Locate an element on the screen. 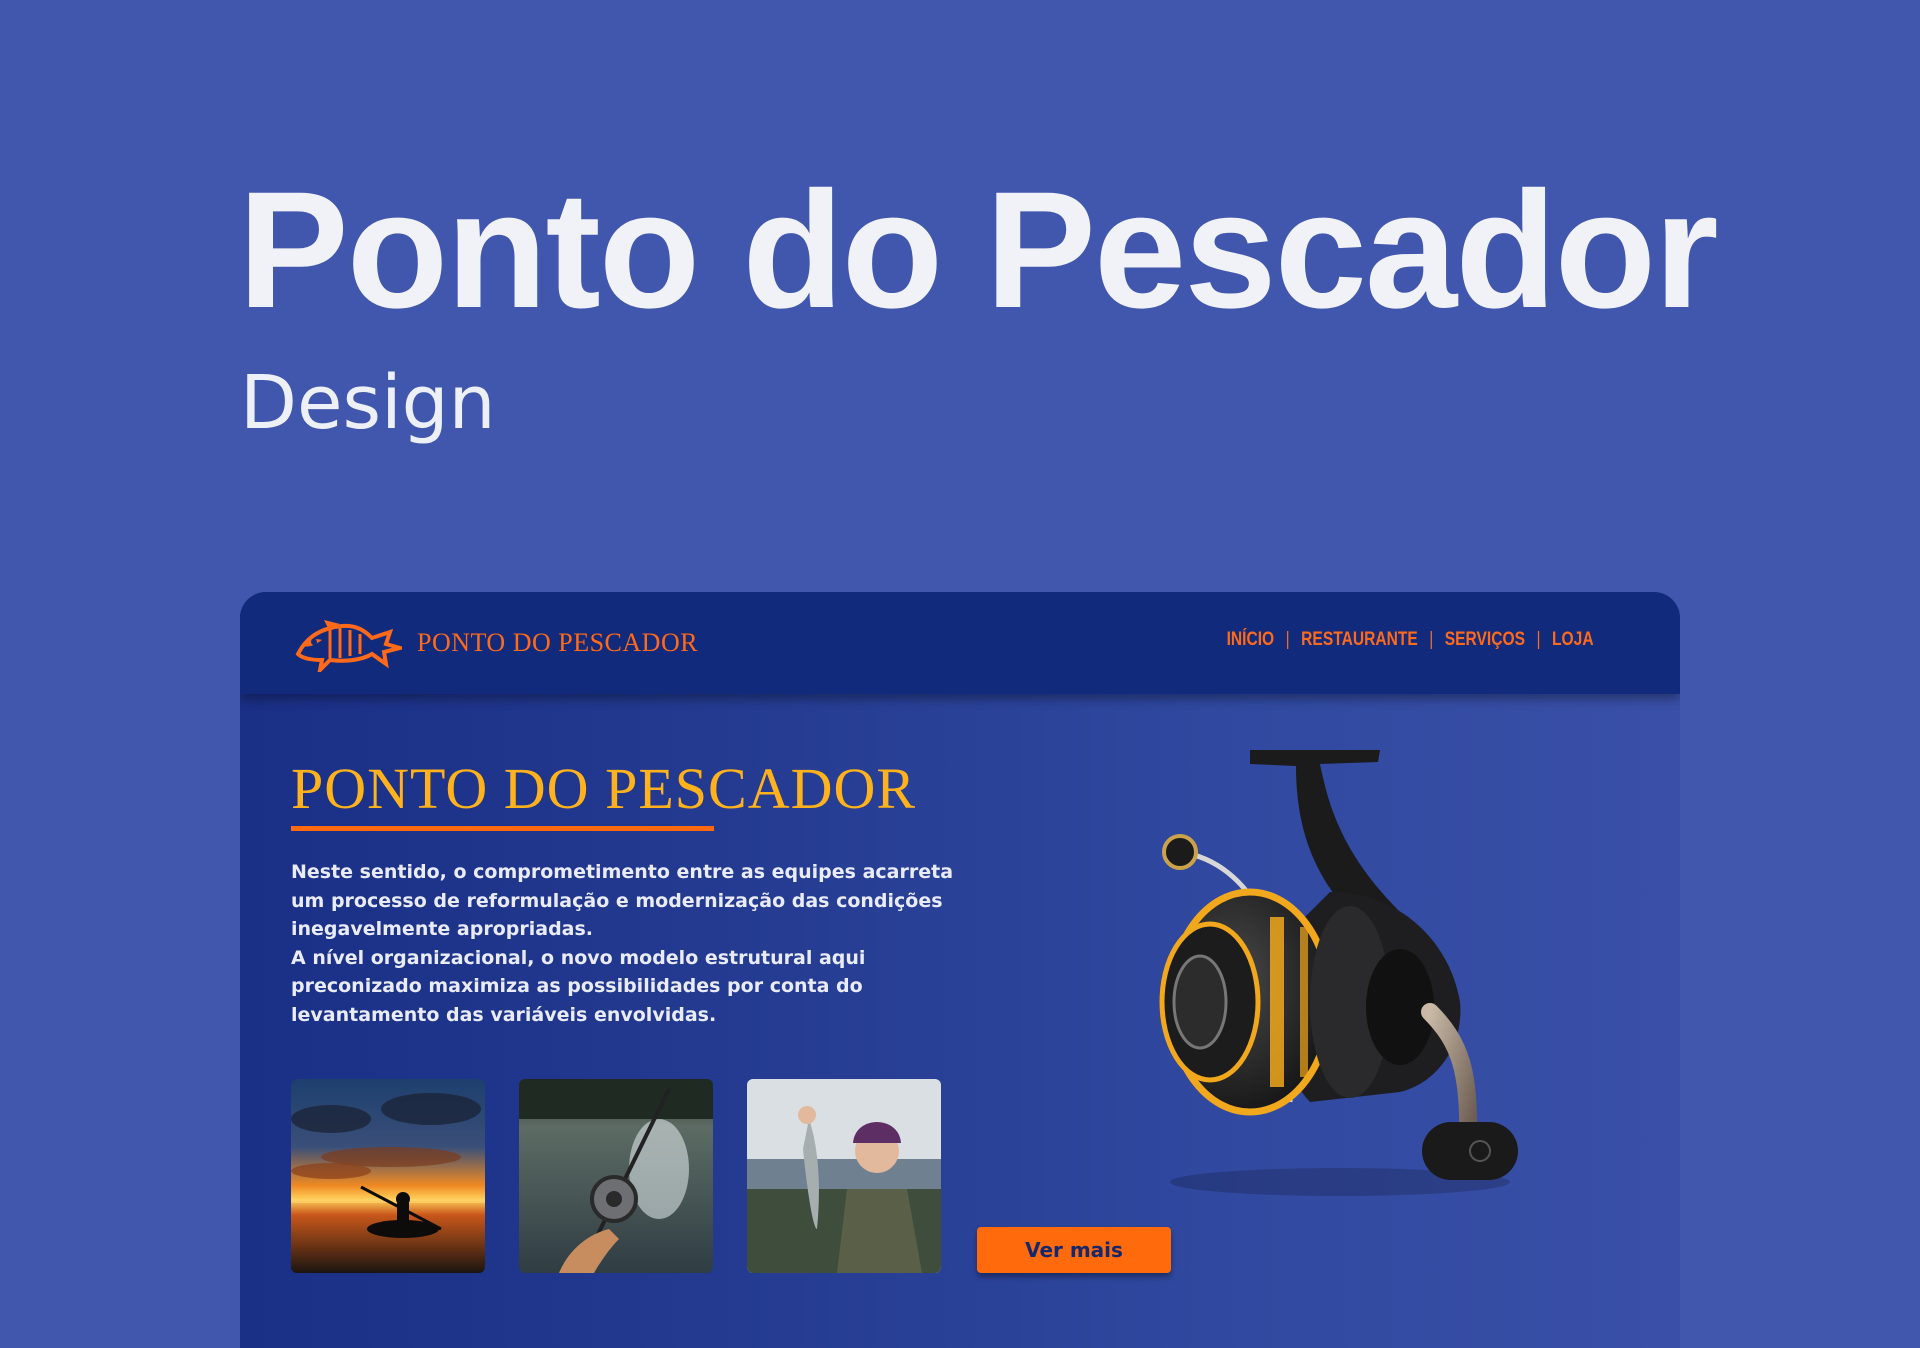 The width and height of the screenshot is (1920, 1348). sunset-kayak-photo is located at coordinates (388, 1176).